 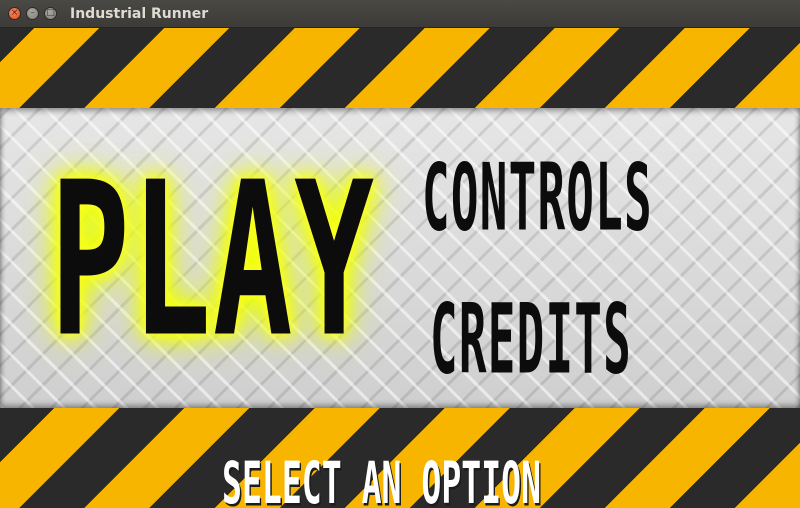 What do you see at coordinates (537, 198) in the screenshot?
I see `controls-option: CONTROLS` at bounding box center [537, 198].